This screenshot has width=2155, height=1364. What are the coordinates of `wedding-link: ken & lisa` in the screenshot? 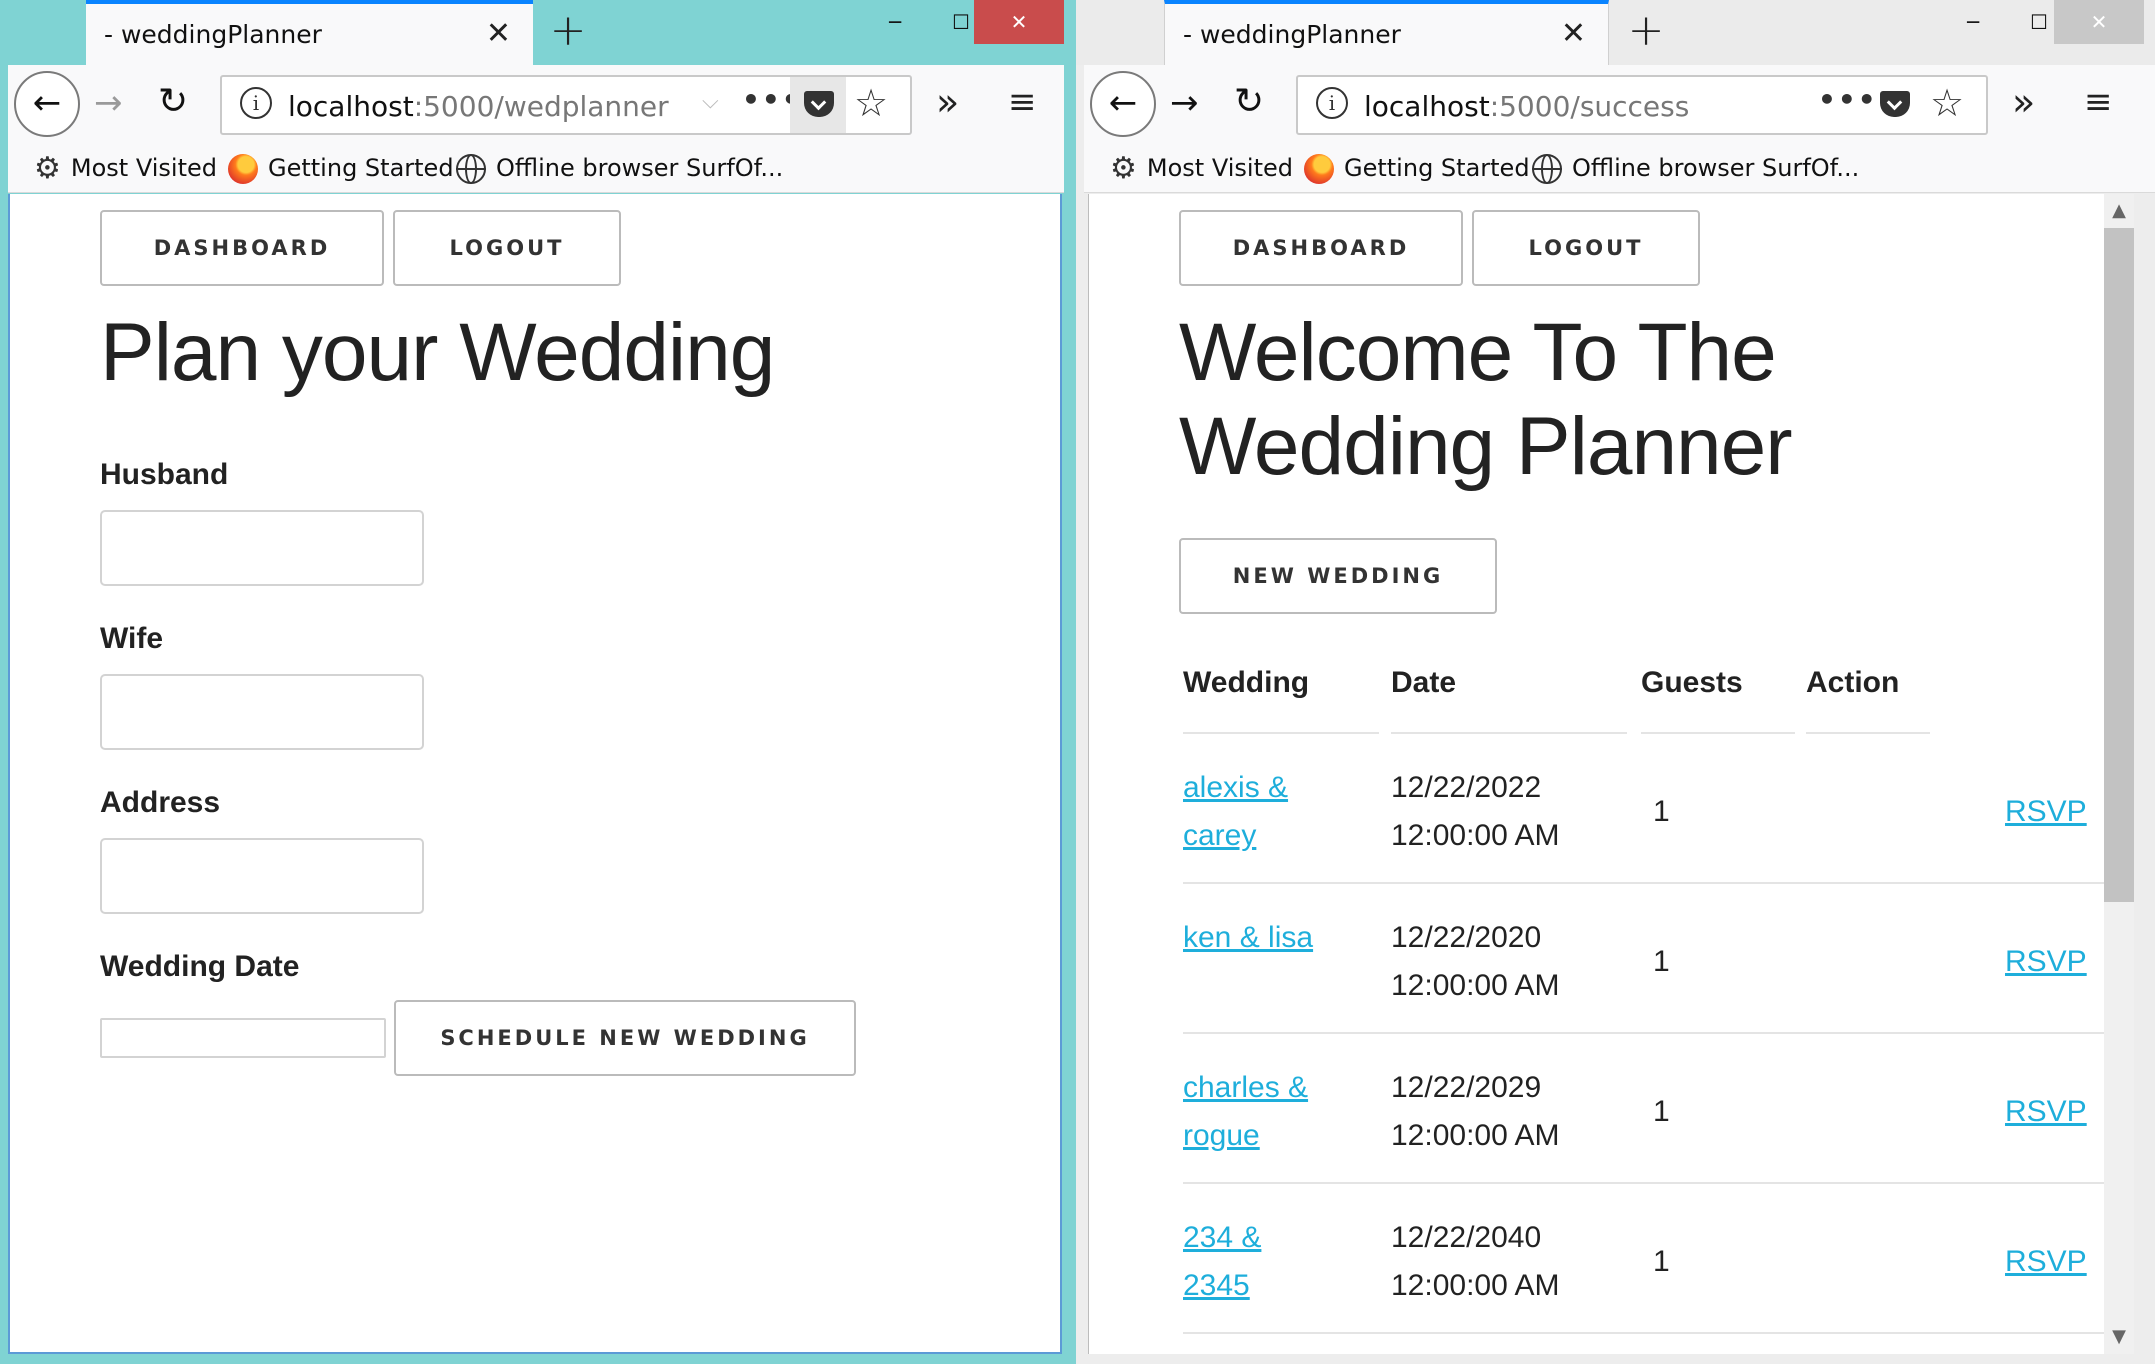 It's located at (1248, 938).